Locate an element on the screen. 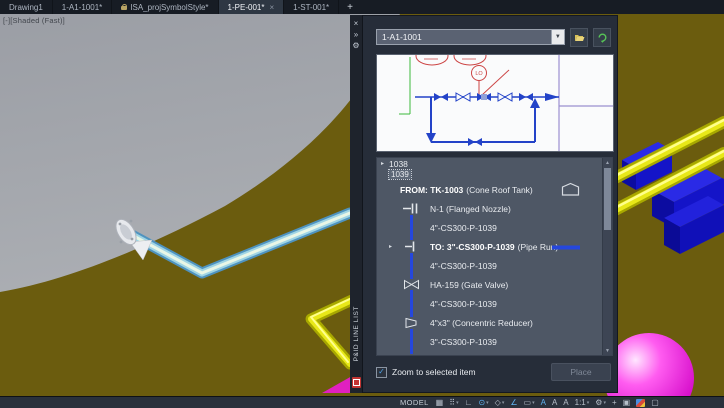 The image size is (724, 408). viewport-controls: [-][Shaded (Fast)] is located at coordinates (34, 20).